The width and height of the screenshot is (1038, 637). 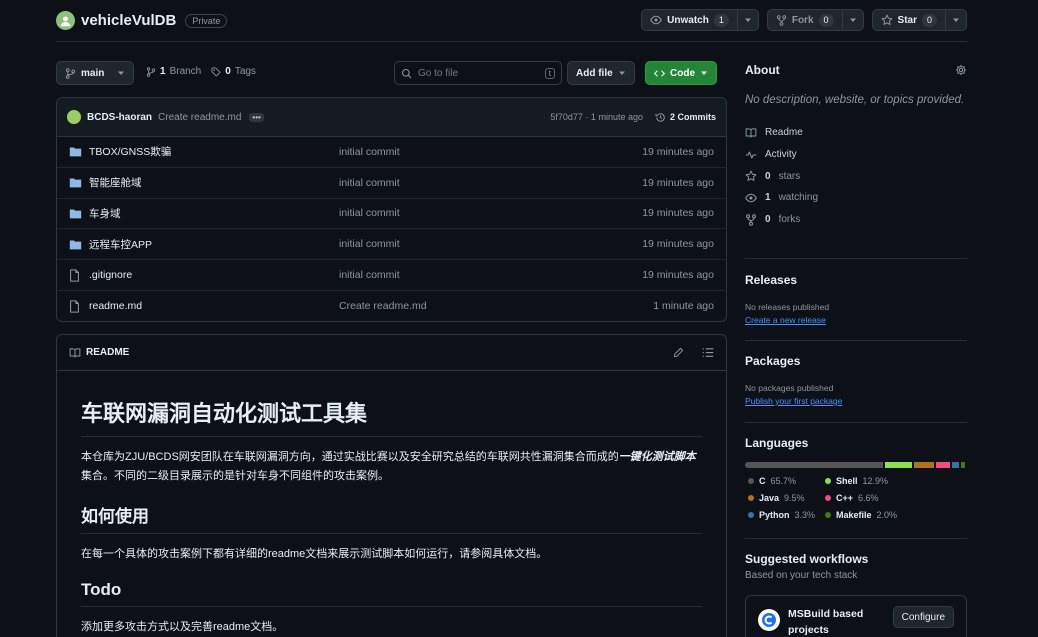 What do you see at coordinates (214, 182) in the screenshot?
I see `file-name: 智能座舱域` at bounding box center [214, 182].